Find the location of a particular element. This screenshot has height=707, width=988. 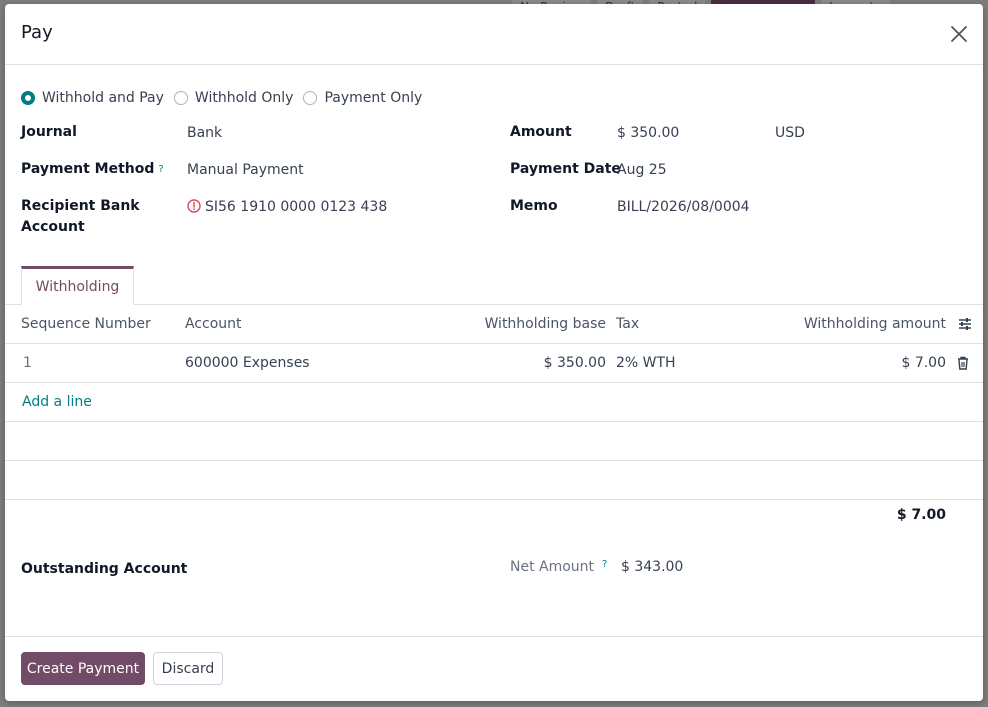

col-tax: Tax is located at coordinates (627, 324).